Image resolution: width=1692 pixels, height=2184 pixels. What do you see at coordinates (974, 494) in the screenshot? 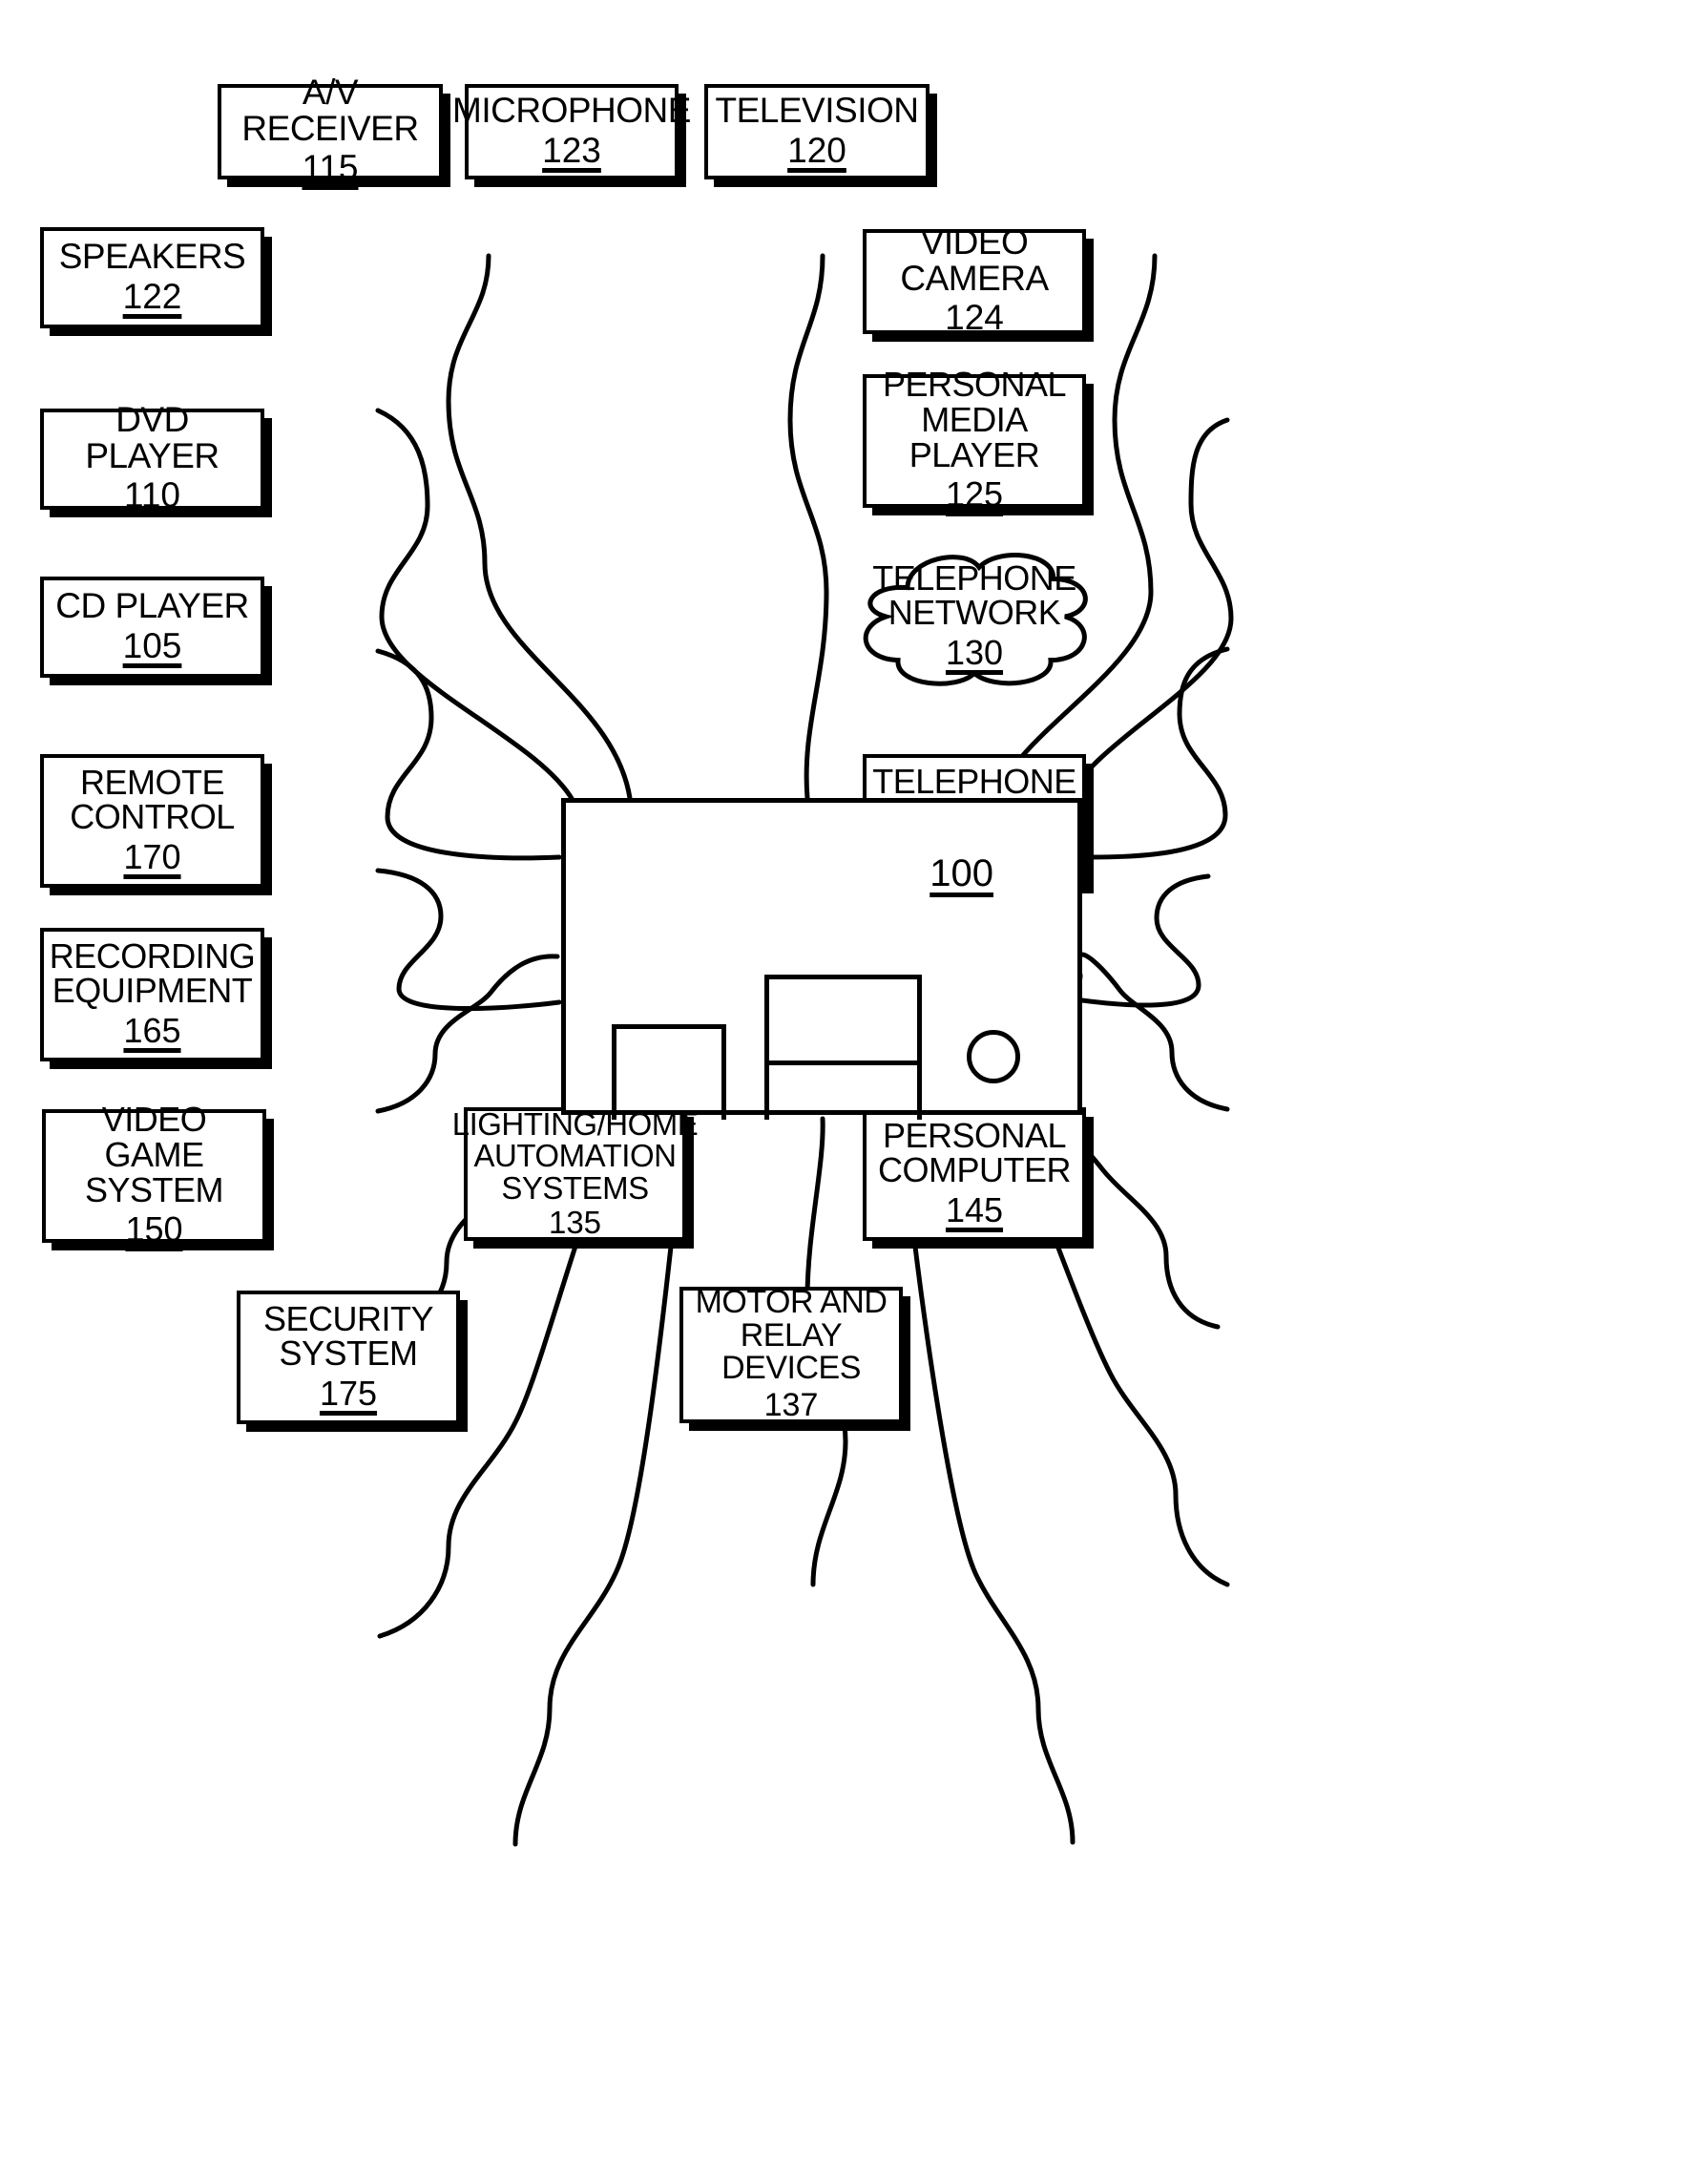
I see `node-reference-personal-media-player: 125` at bounding box center [974, 494].